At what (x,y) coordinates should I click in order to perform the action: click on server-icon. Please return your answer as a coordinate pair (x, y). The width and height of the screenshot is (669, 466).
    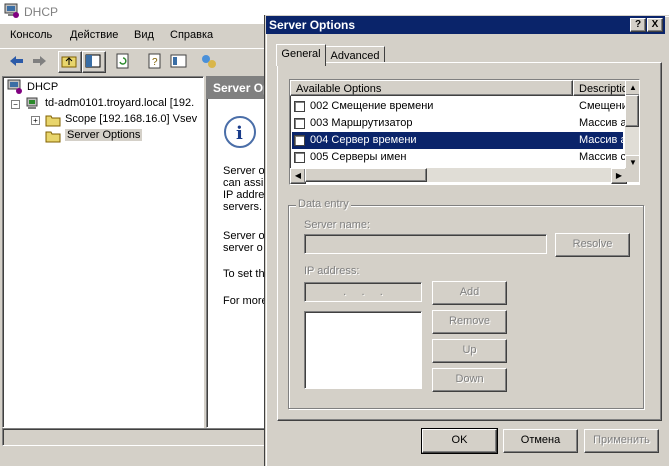
    Looking at the image, I should click on (32, 103).